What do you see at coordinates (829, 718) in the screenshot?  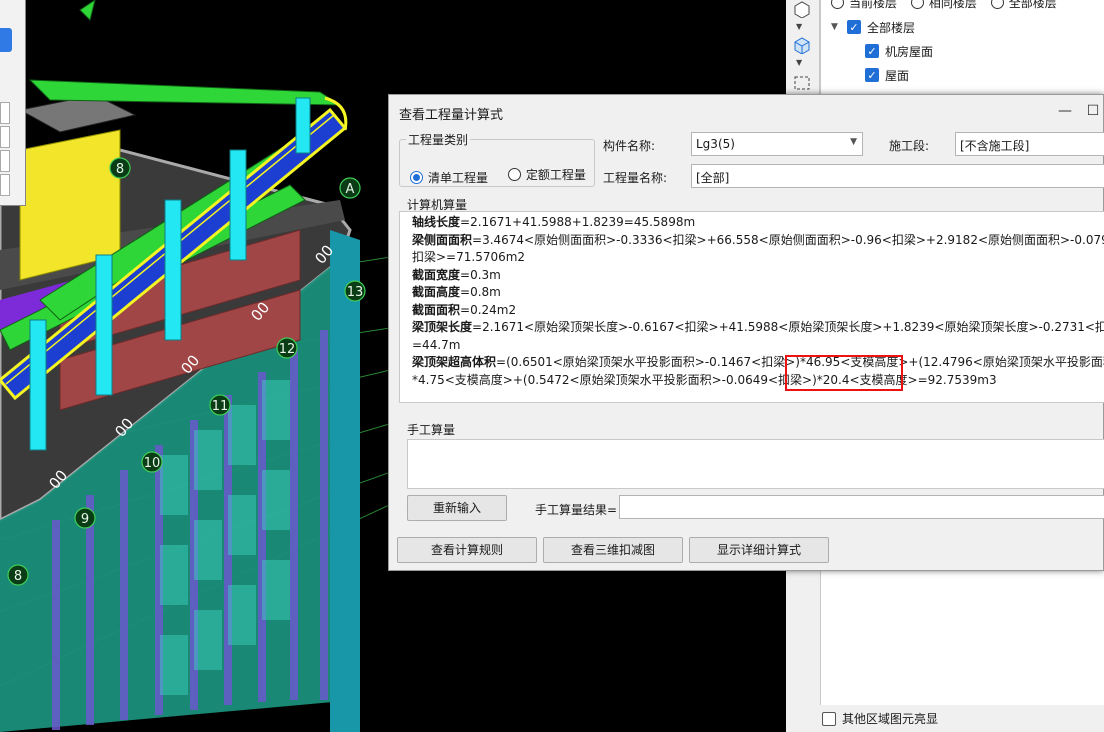 I see `checkbox-icon` at bounding box center [829, 718].